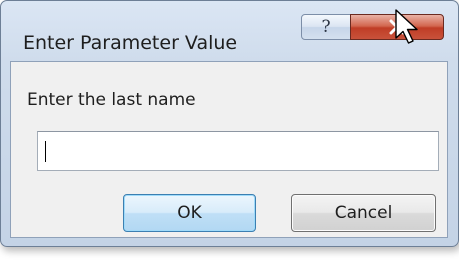 This screenshot has height=262, width=459. I want to click on help-button: ?, so click(326, 27).